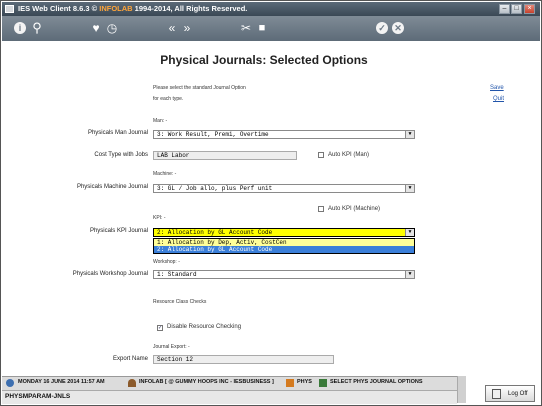 Image resolution: width=542 pixels, height=406 pixels. Describe the element at coordinates (118, 231) in the screenshot. I see `kpi-journal-label: Physicals KPI Journal` at that location.